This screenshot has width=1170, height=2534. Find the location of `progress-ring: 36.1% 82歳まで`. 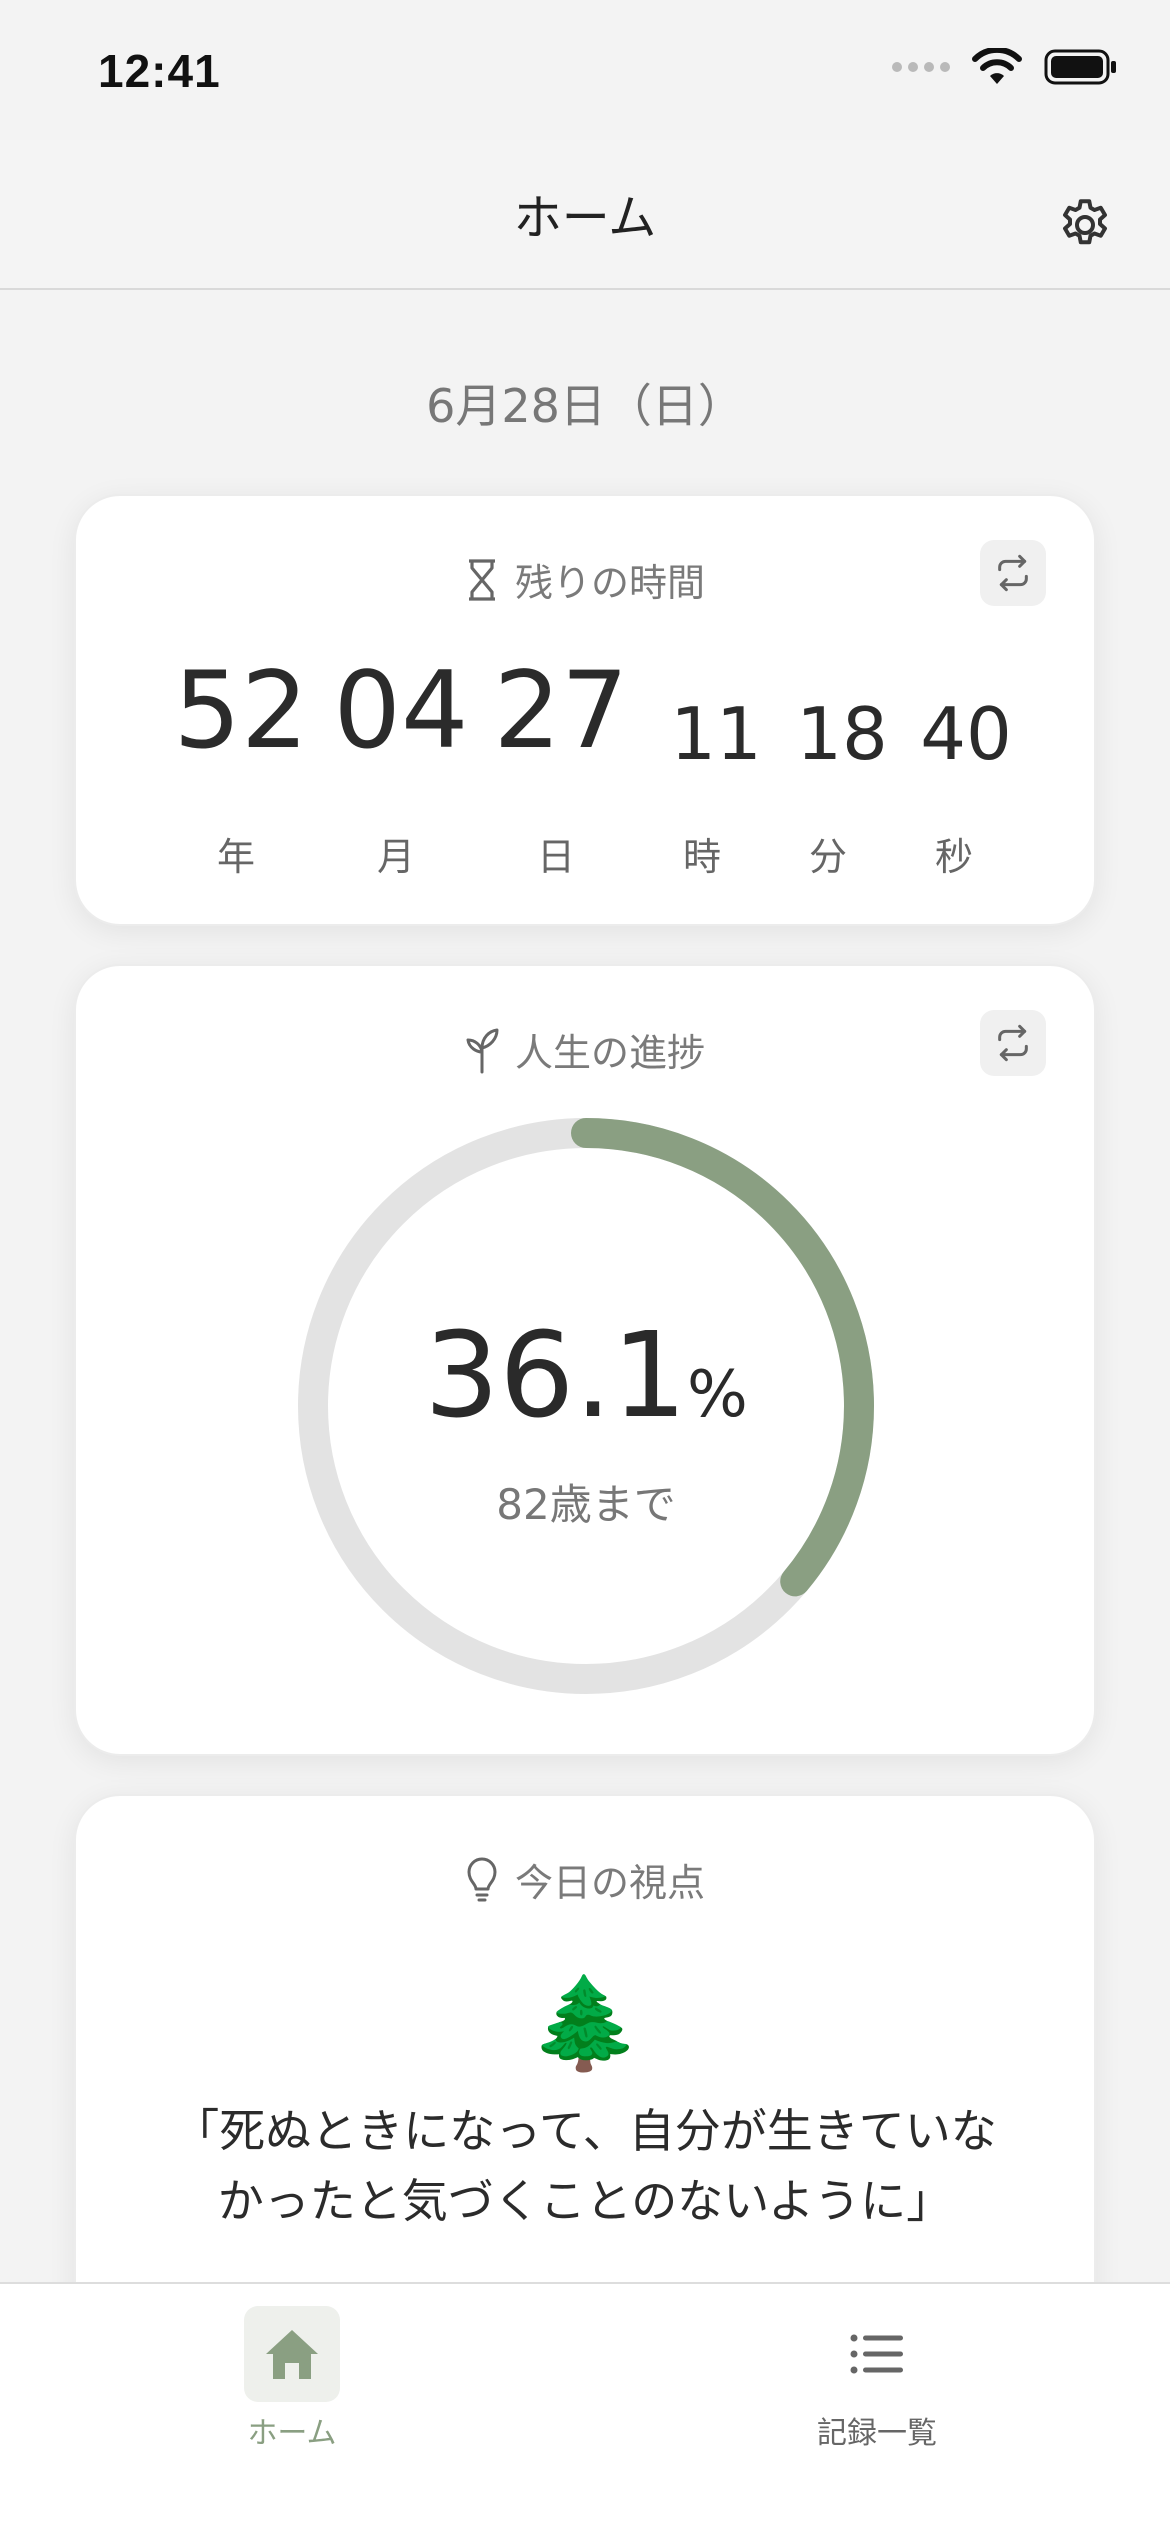

progress-ring: 36.1% 82歳まで is located at coordinates (586, 1406).